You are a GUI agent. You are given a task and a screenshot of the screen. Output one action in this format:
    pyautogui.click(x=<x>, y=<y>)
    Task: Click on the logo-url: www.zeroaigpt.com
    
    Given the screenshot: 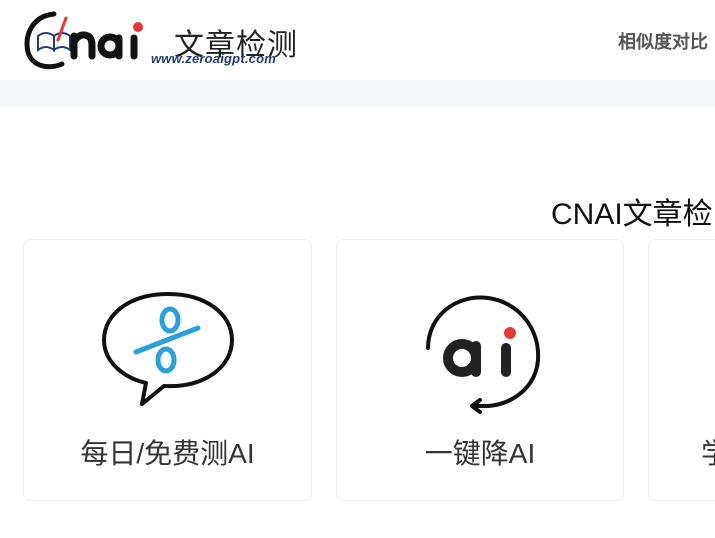 What is the action you would take?
    pyautogui.click(x=213, y=58)
    